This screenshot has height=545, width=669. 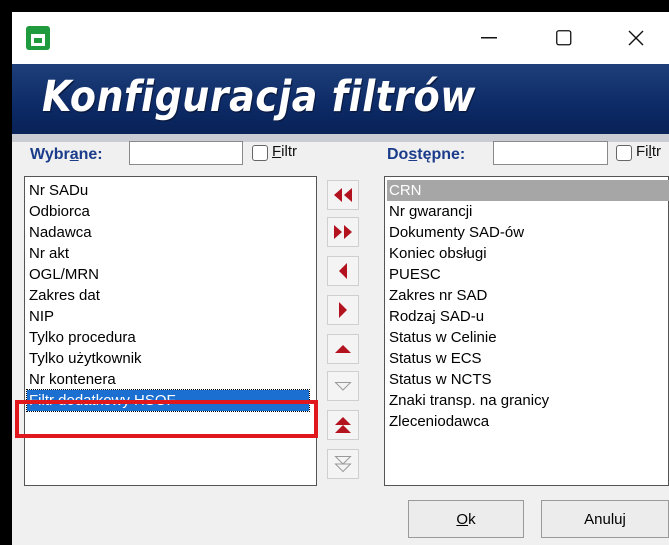 What do you see at coordinates (63, 295) in the screenshot?
I see `list-item: Zakres dat` at bounding box center [63, 295].